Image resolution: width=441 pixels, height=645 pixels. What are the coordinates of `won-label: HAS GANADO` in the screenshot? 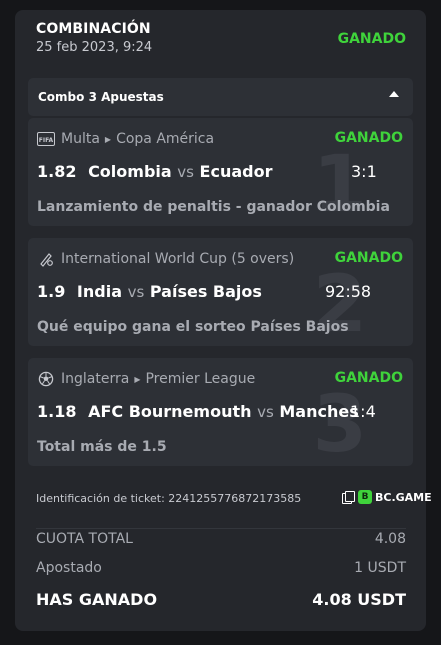 It's located at (97, 599).